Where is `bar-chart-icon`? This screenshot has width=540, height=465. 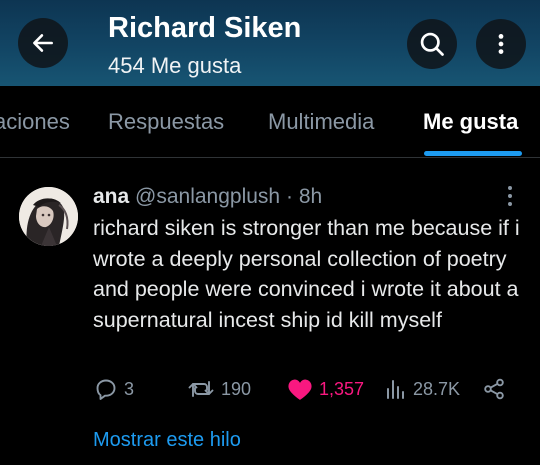
bar-chart-icon is located at coordinates (395, 389).